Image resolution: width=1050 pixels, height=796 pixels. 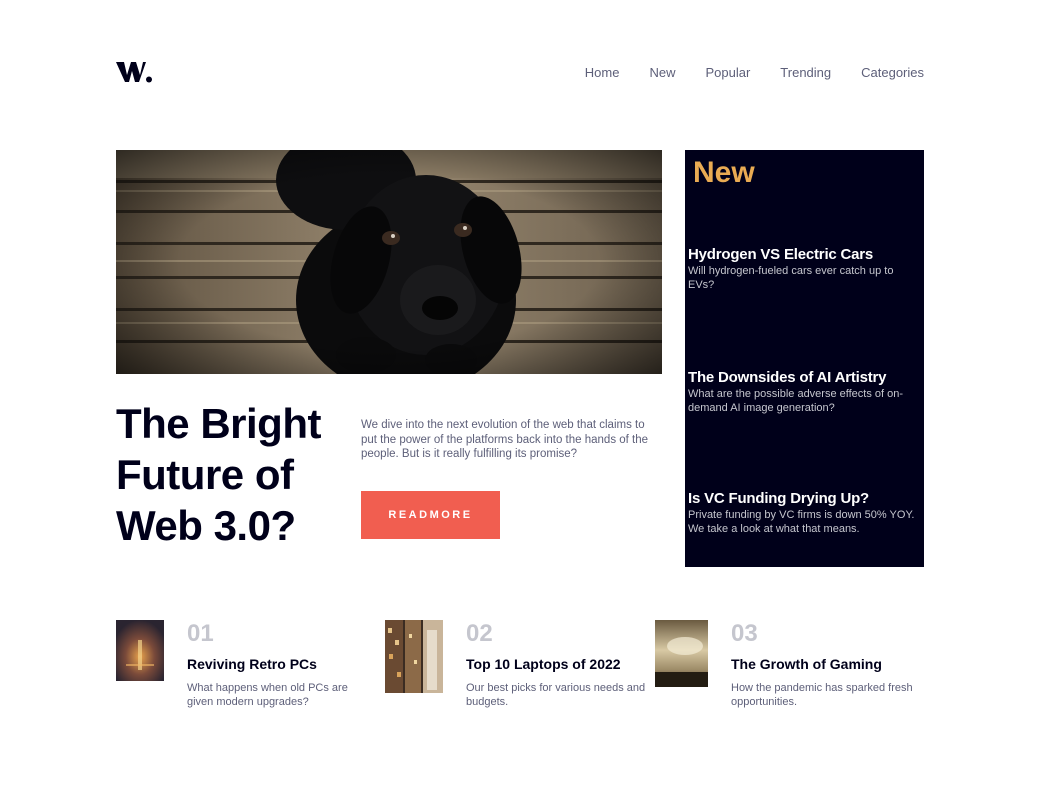 What do you see at coordinates (806, 664) in the screenshot?
I see `article-title: The Growth of Gaming` at bounding box center [806, 664].